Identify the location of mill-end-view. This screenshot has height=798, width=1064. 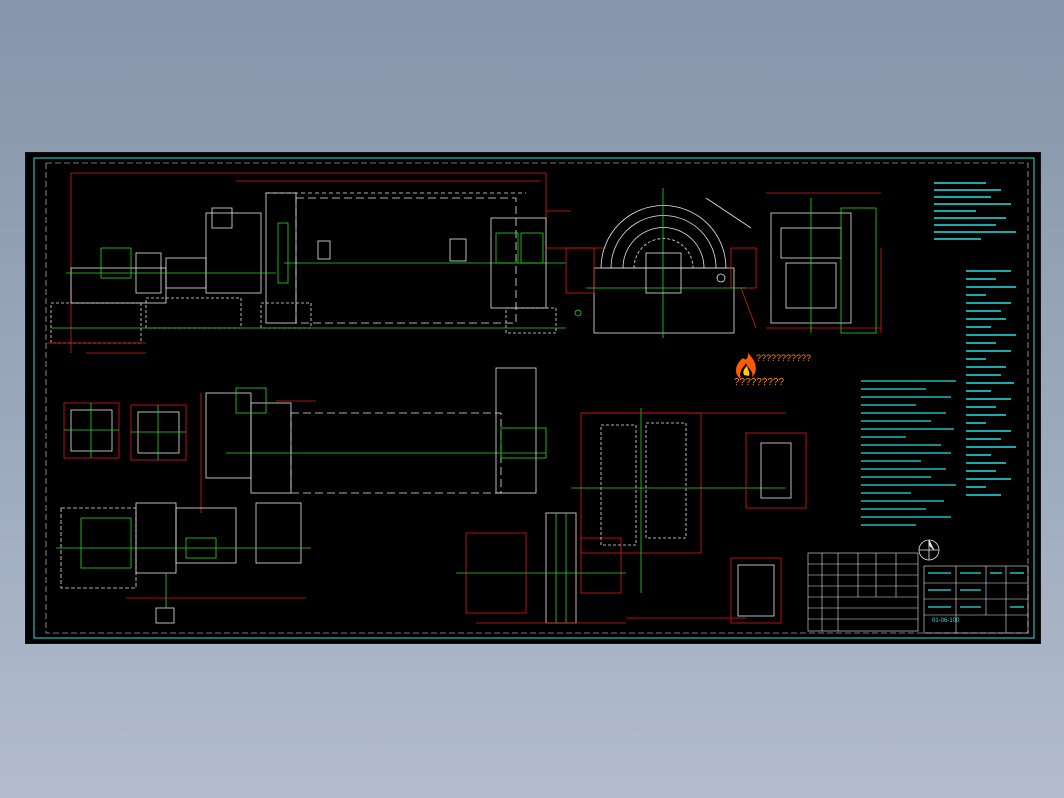
(661, 263).